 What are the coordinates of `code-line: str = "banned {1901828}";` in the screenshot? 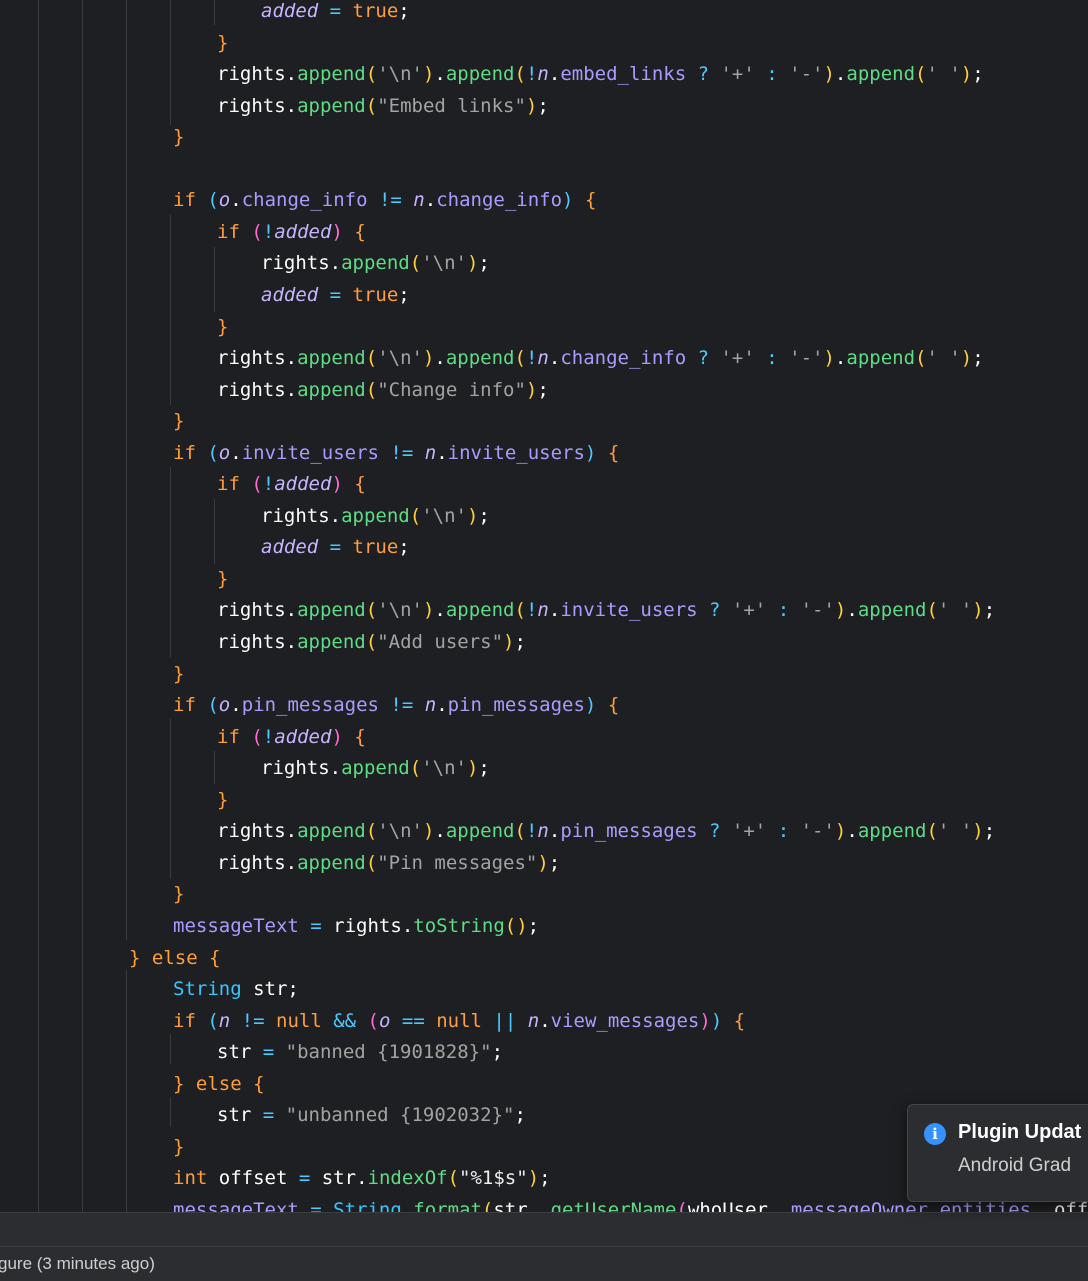 It's located at (360, 1052).